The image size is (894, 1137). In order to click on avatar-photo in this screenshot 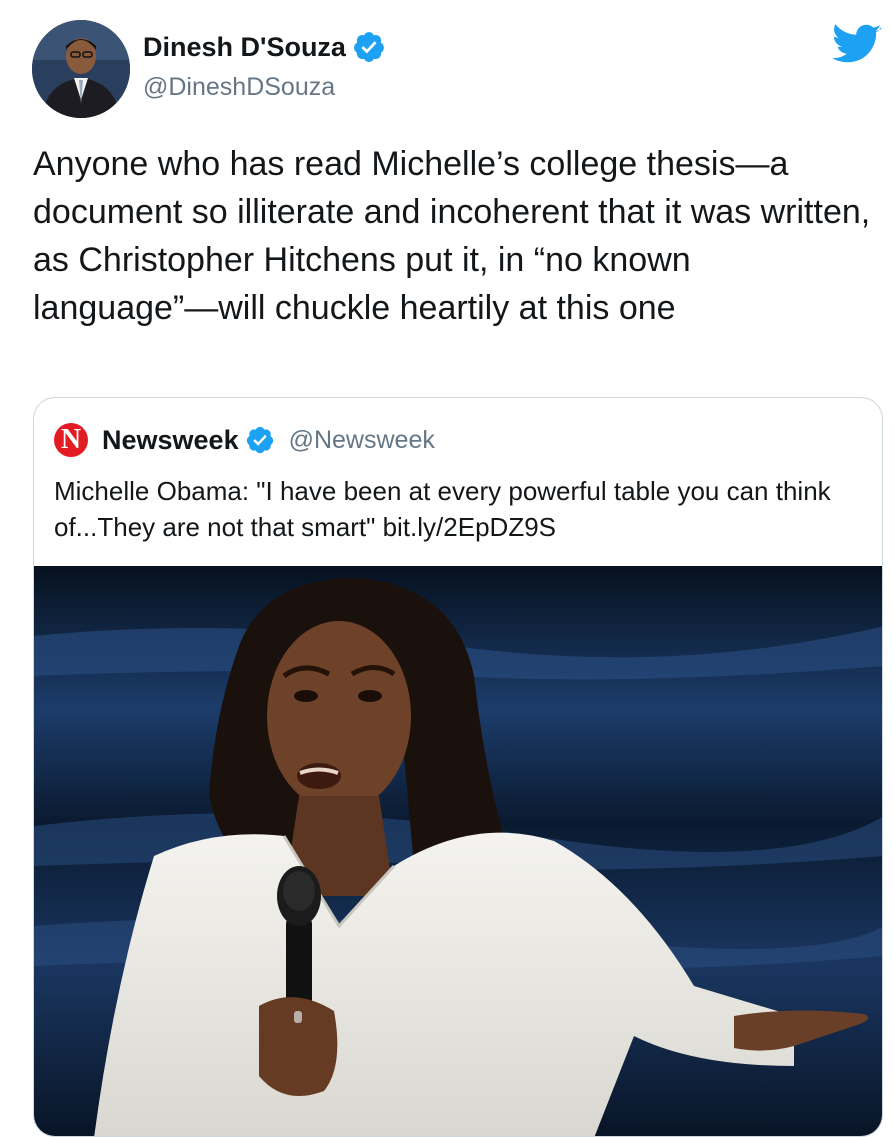, I will do `click(81, 69)`.